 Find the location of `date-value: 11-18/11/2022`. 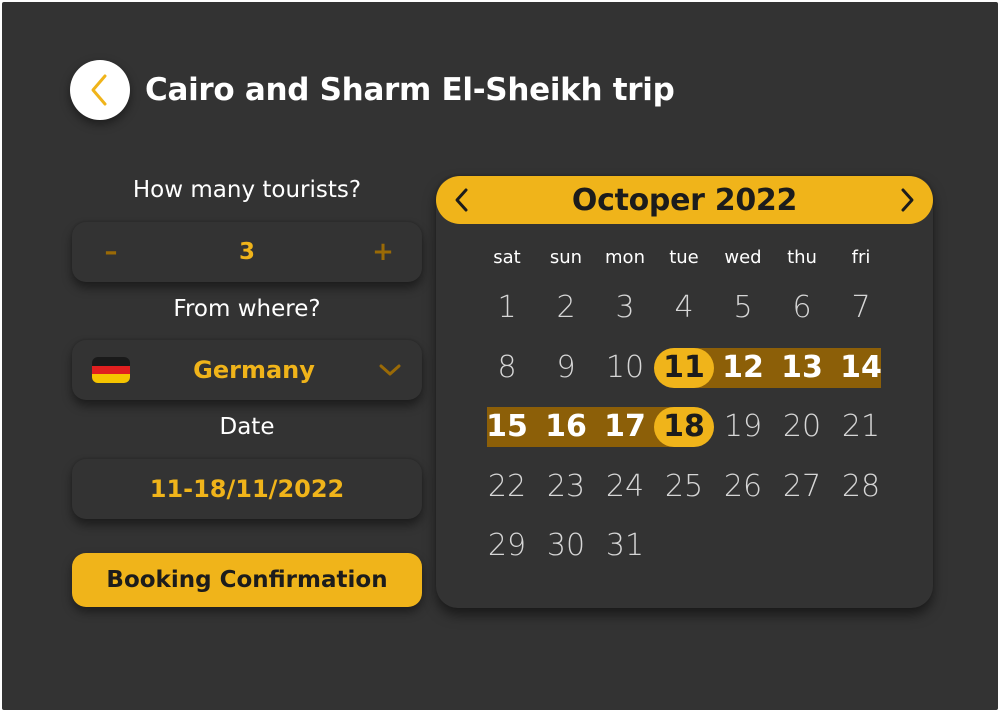

date-value: 11-18/11/2022 is located at coordinates (247, 489).